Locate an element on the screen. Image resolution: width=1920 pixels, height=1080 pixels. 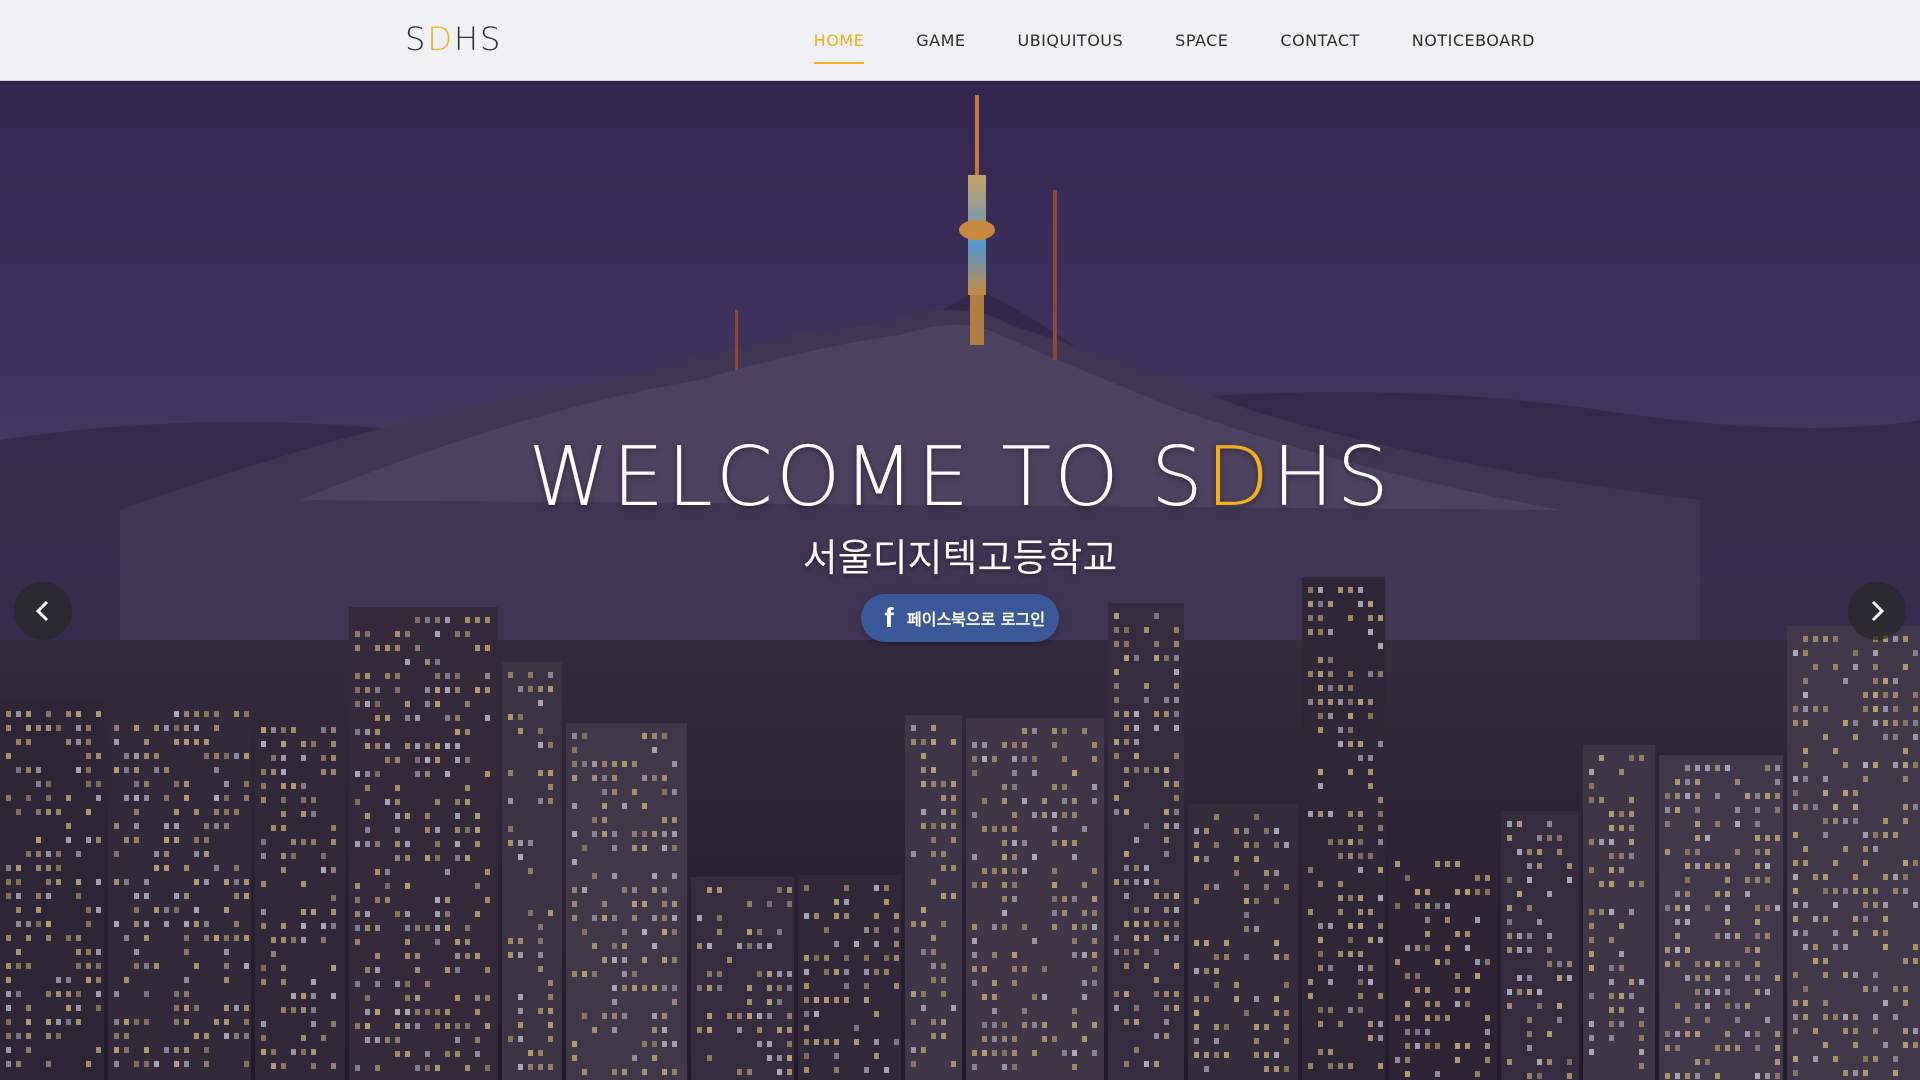
nav-contact: CONTACT is located at coordinates (1319, 40).